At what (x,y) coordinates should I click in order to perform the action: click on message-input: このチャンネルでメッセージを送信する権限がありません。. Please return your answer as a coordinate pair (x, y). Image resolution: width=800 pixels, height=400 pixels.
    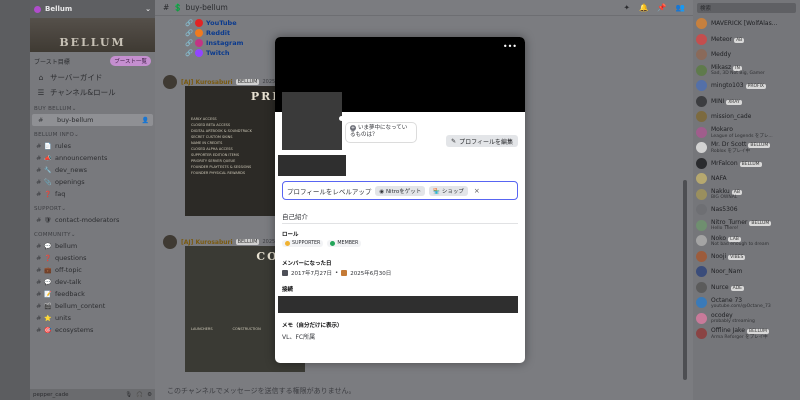
    Looking at the image, I should click on (423, 392).